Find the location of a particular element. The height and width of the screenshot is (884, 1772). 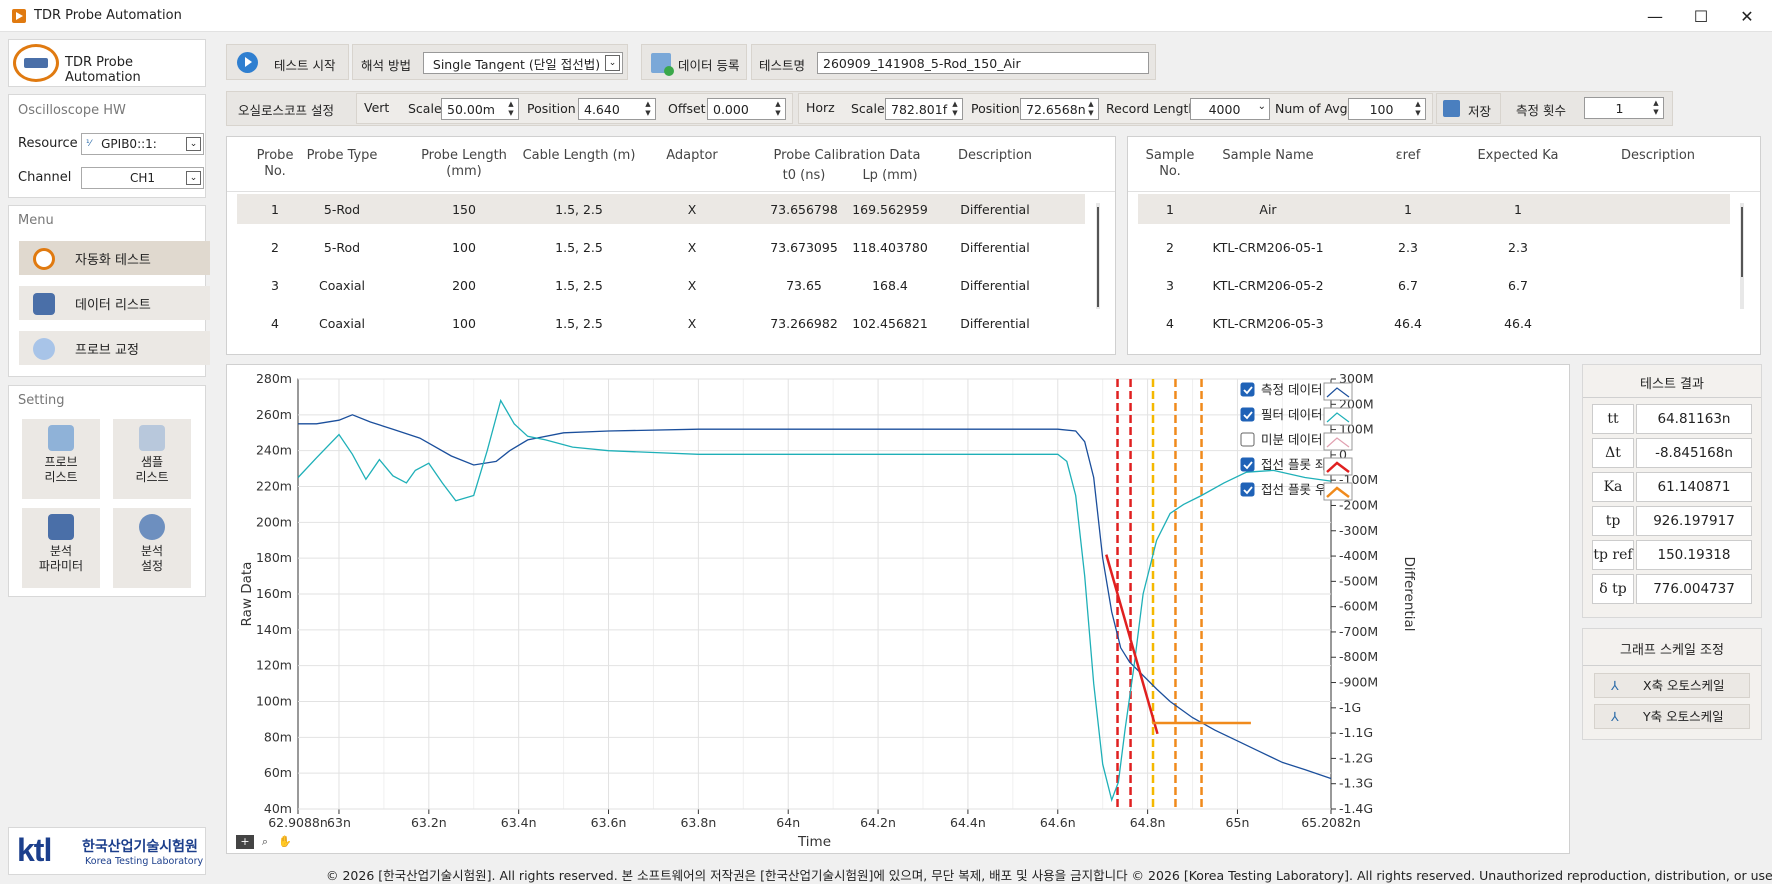

probe-scrollbar is located at coordinates (1098, 256).